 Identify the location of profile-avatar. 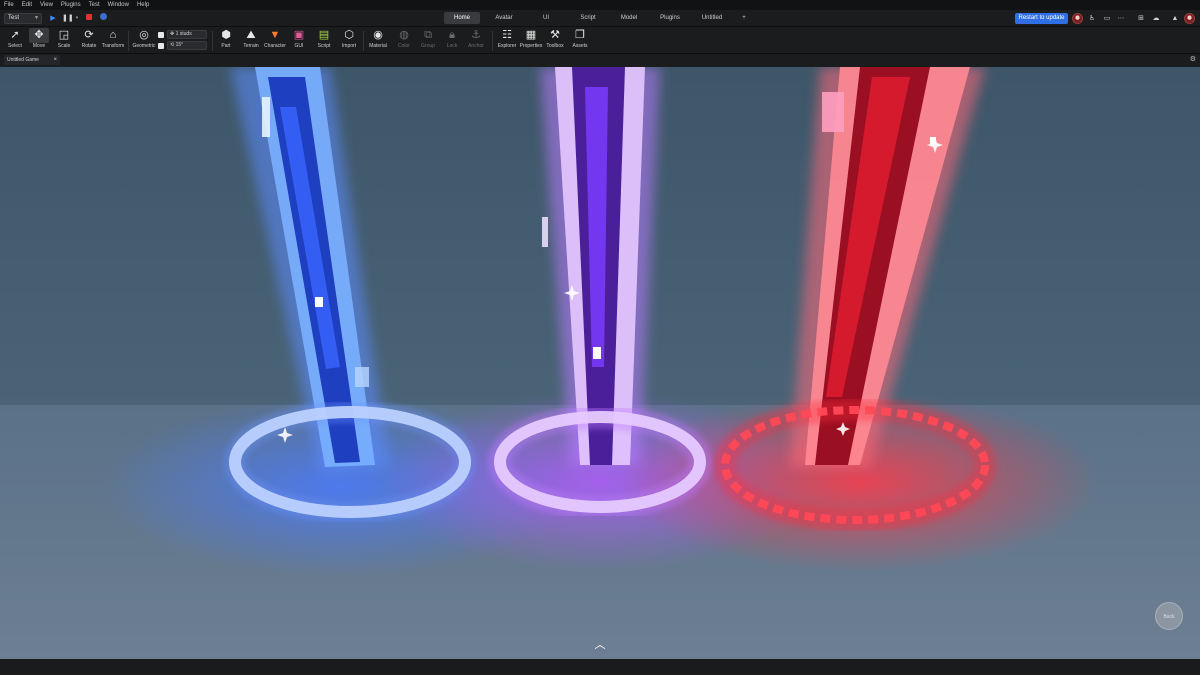
(1189, 18).